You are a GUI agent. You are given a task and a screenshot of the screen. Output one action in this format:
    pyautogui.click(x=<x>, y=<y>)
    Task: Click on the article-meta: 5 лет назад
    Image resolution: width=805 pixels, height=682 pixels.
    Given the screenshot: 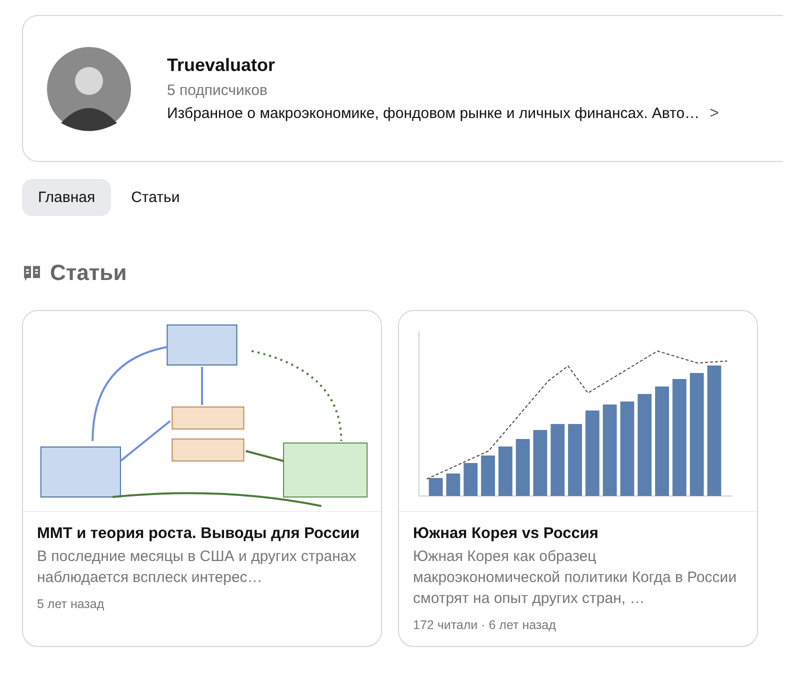 What is the action you would take?
    pyautogui.click(x=71, y=604)
    